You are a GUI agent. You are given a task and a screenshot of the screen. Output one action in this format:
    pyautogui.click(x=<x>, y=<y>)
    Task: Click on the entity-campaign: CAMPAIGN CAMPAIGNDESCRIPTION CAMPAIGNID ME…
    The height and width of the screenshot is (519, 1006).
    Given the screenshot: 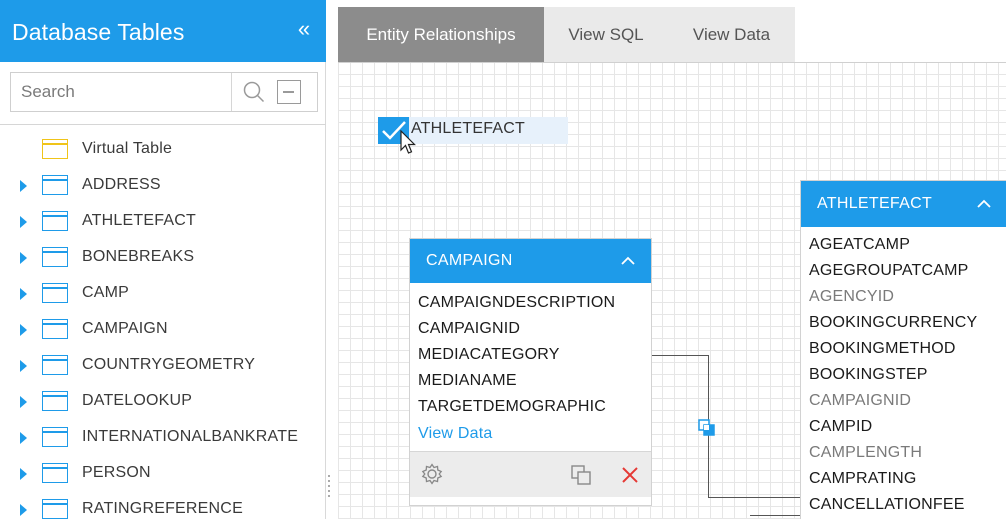 What is the action you would take?
    pyautogui.click(x=530, y=372)
    